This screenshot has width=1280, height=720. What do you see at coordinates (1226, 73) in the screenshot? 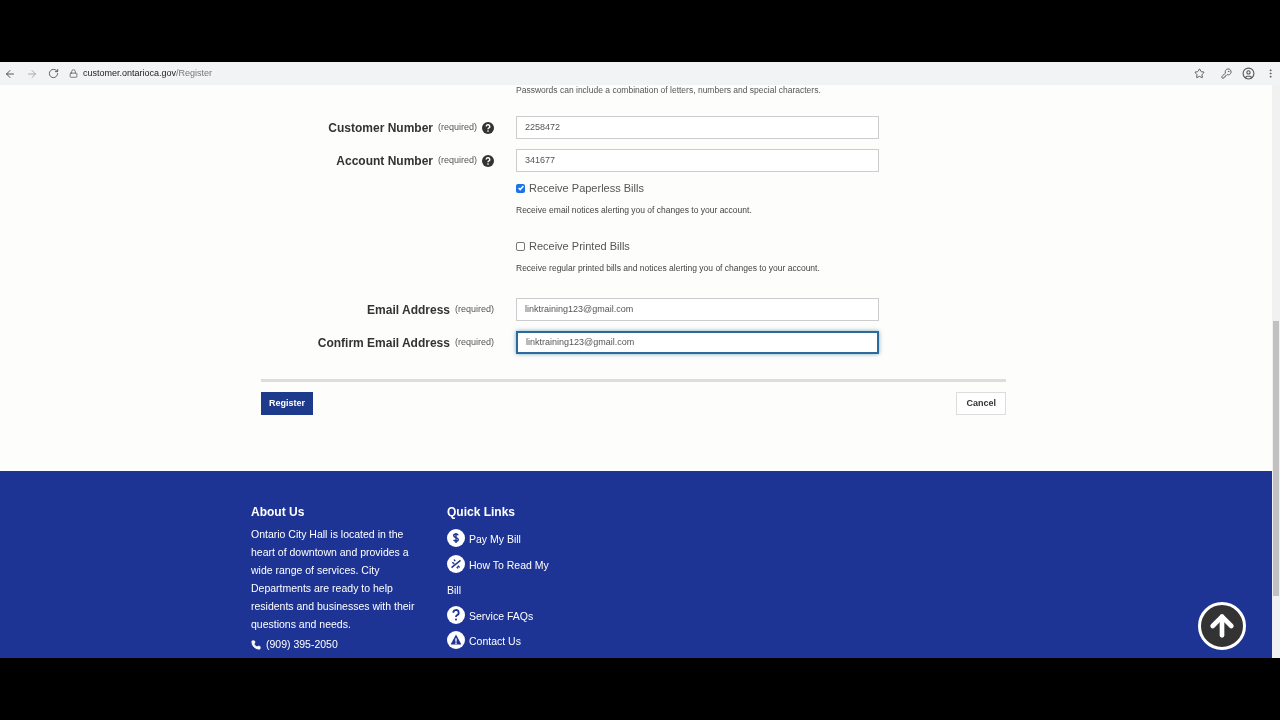
I see `key-icon` at bounding box center [1226, 73].